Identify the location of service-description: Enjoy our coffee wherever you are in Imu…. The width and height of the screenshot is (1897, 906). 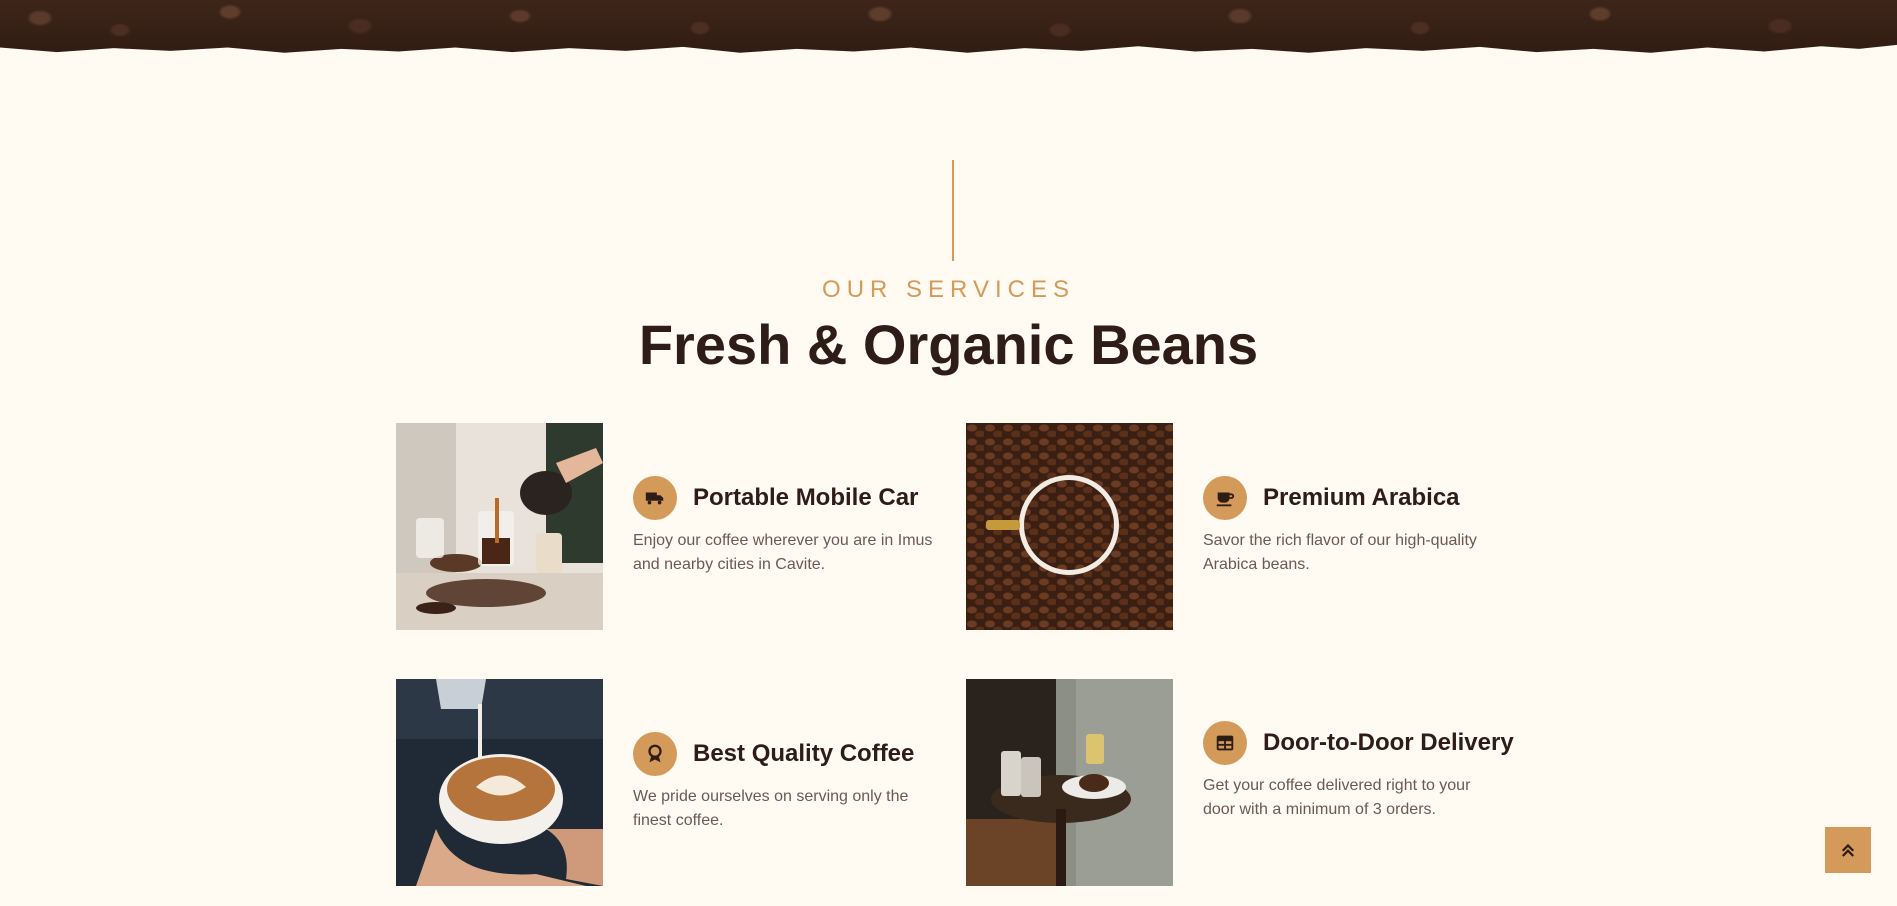
(783, 552).